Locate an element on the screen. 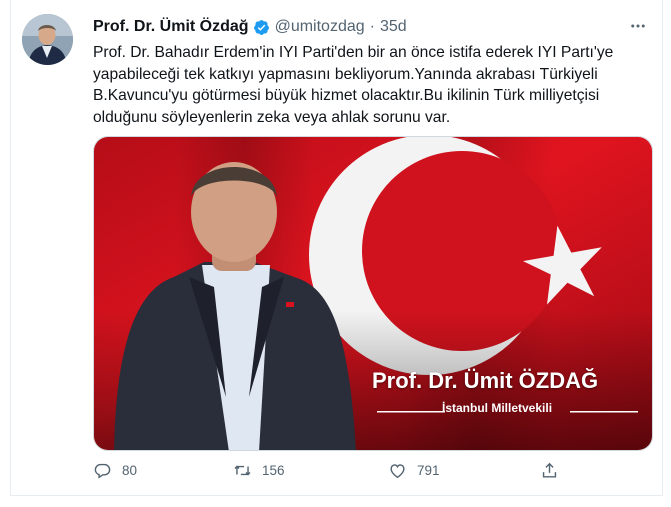 This screenshot has width=671, height=507. like-icon is located at coordinates (397, 471).